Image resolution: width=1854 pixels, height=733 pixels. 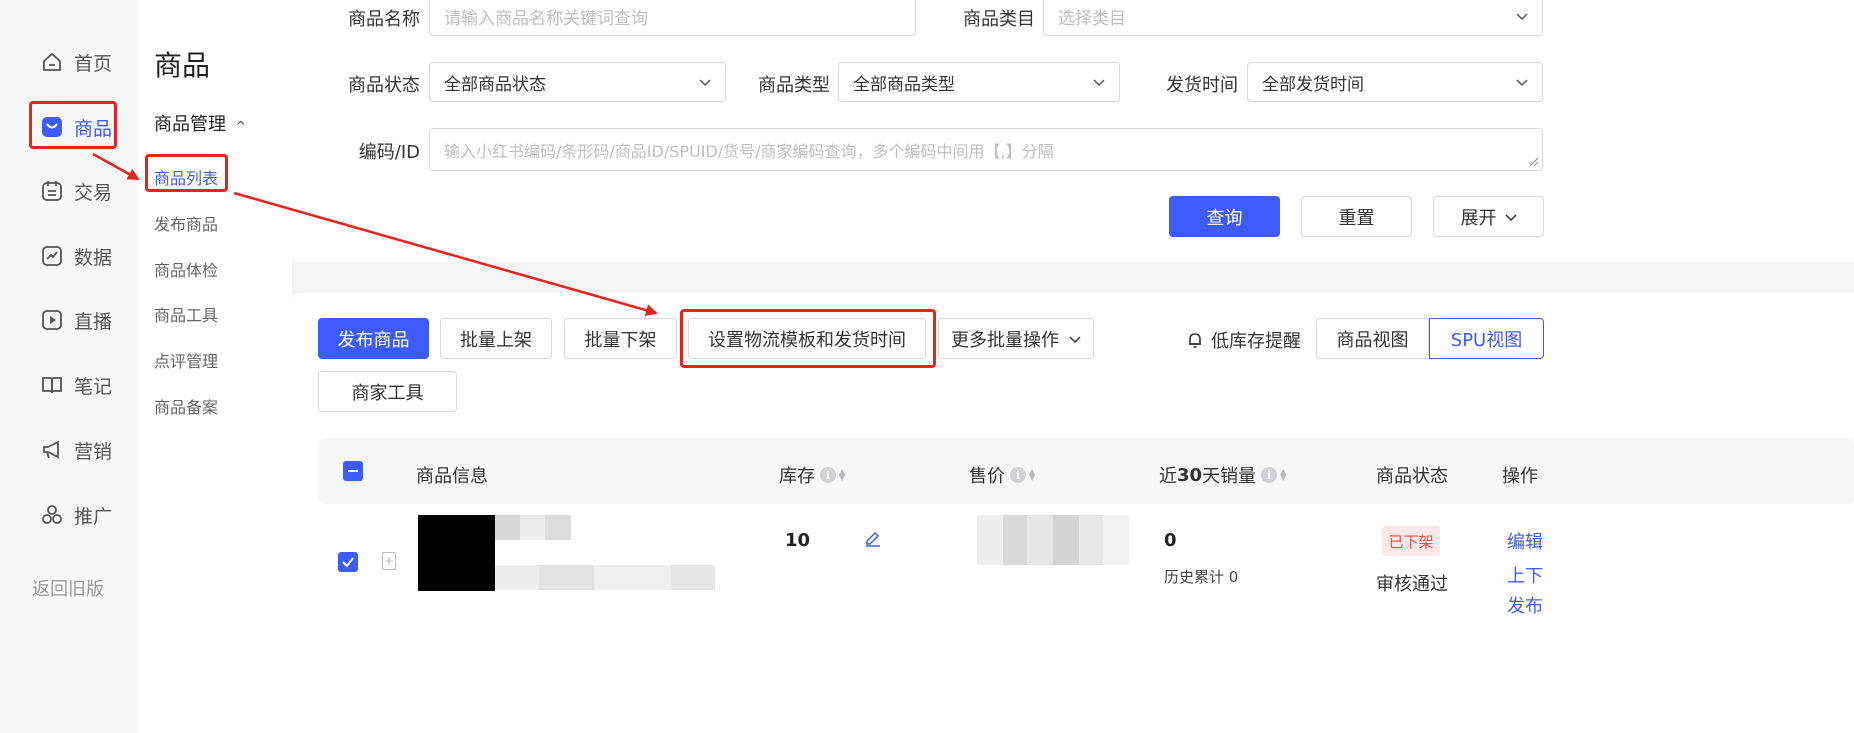 What do you see at coordinates (445, 254) in the screenshot?
I see `arrow-to-logistics` at bounding box center [445, 254].